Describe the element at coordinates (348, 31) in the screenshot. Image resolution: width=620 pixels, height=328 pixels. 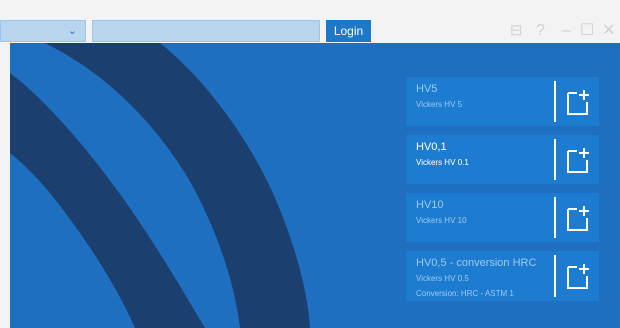
I see `login-button: Login` at that location.